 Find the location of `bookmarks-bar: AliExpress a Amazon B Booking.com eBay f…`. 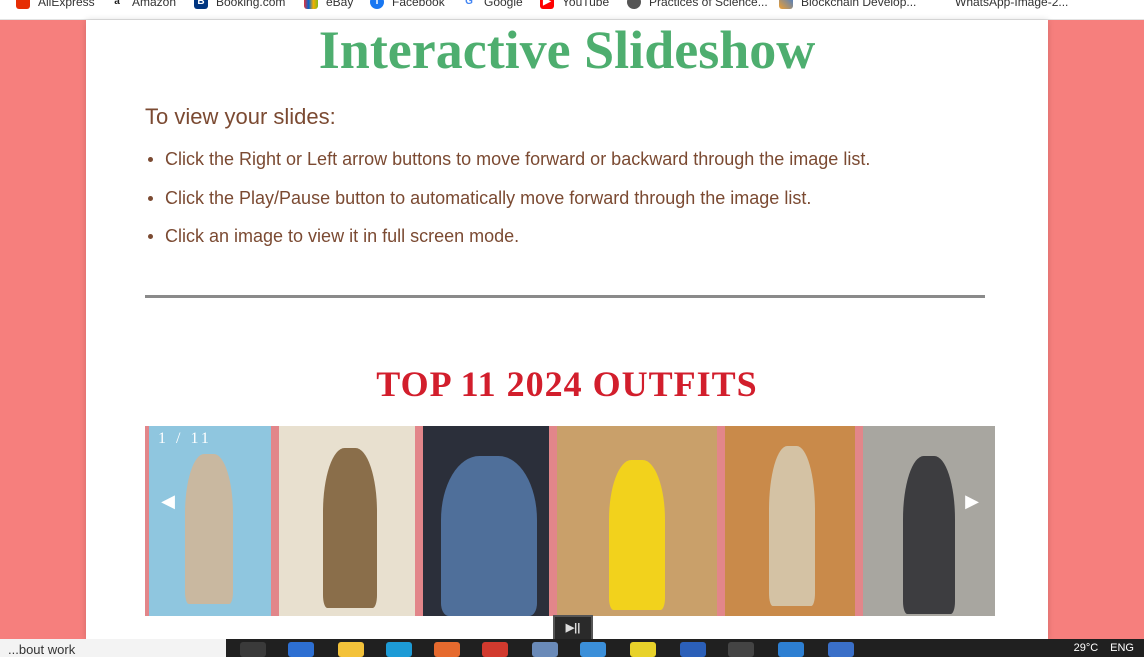

bookmarks-bar: AliExpress a Amazon B Booking.com eBay f… is located at coordinates (572, 10).